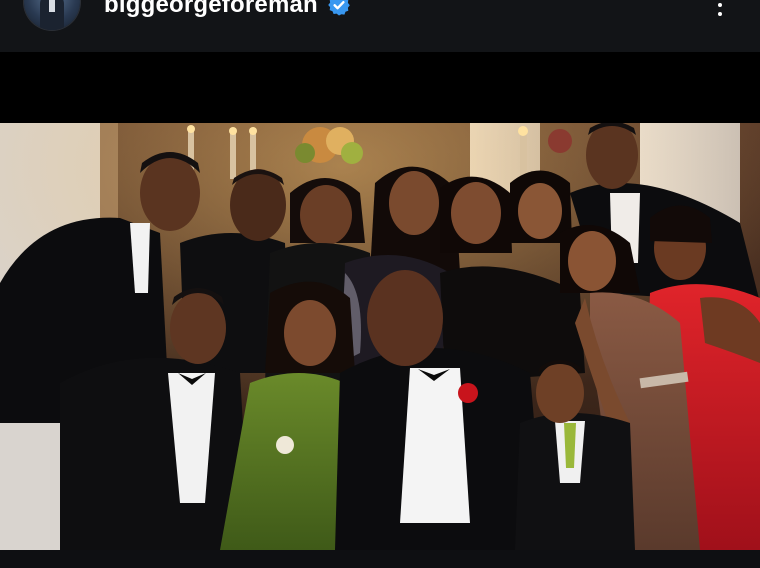 This screenshot has width=760, height=568. What do you see at coordinates (52, 15) in the screenshot?
I see `profile-avatar` at bounding box center [52, 15].